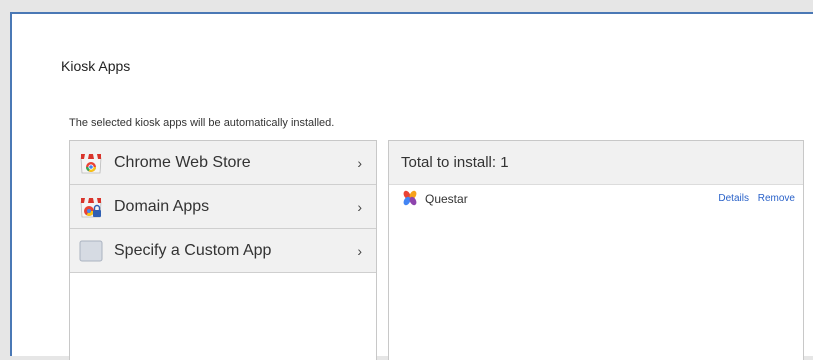  Describe the element at coordinates (182, 162) in the screenshot. I see `source-item-label: Chrome Web Store` at that location.